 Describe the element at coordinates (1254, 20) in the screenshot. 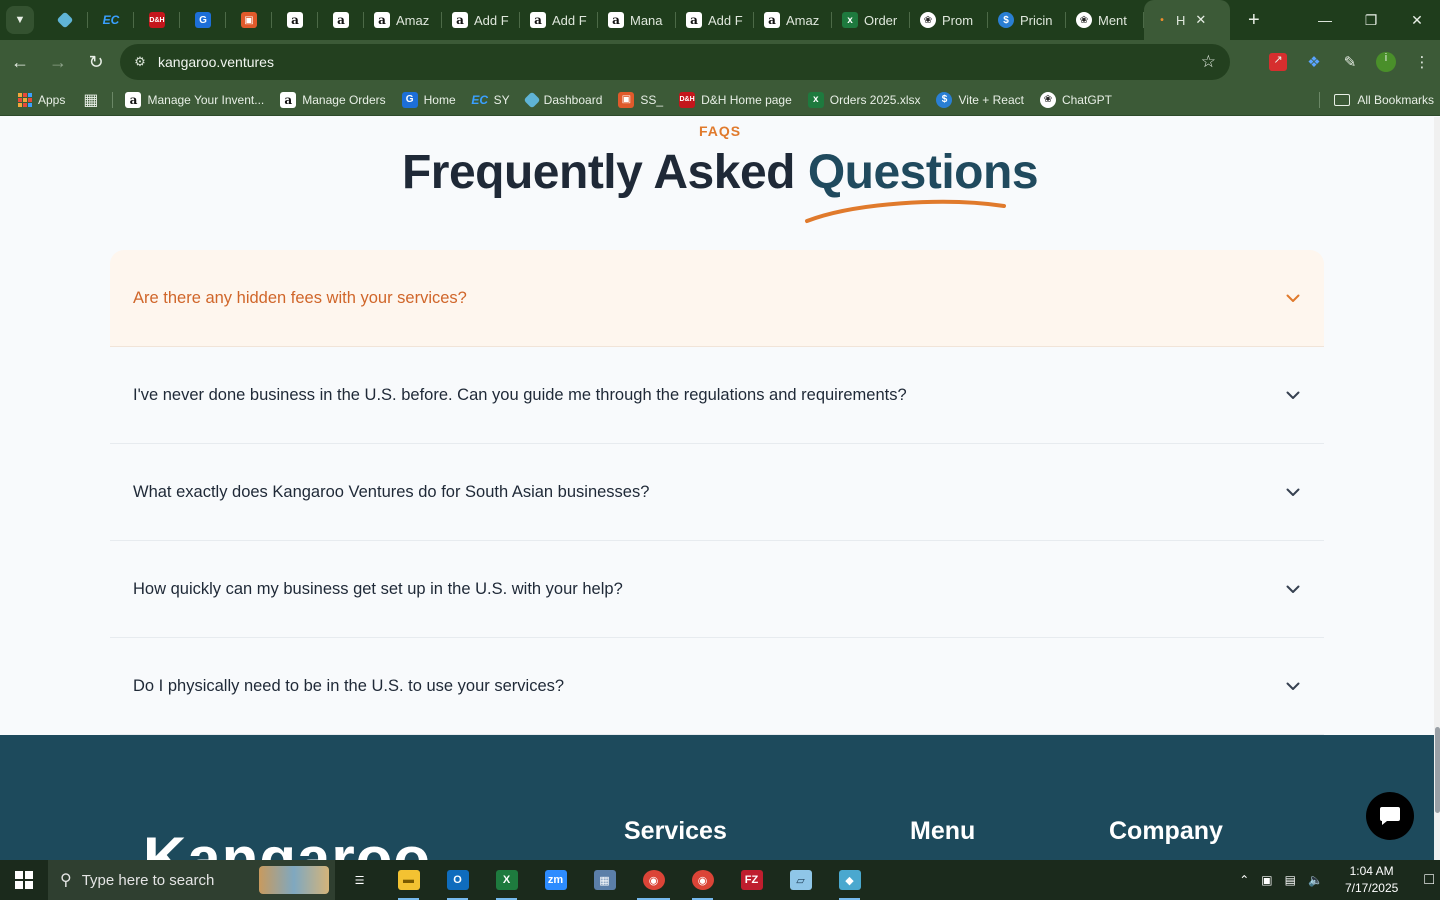

I see `new-tab-button: +` at that location.